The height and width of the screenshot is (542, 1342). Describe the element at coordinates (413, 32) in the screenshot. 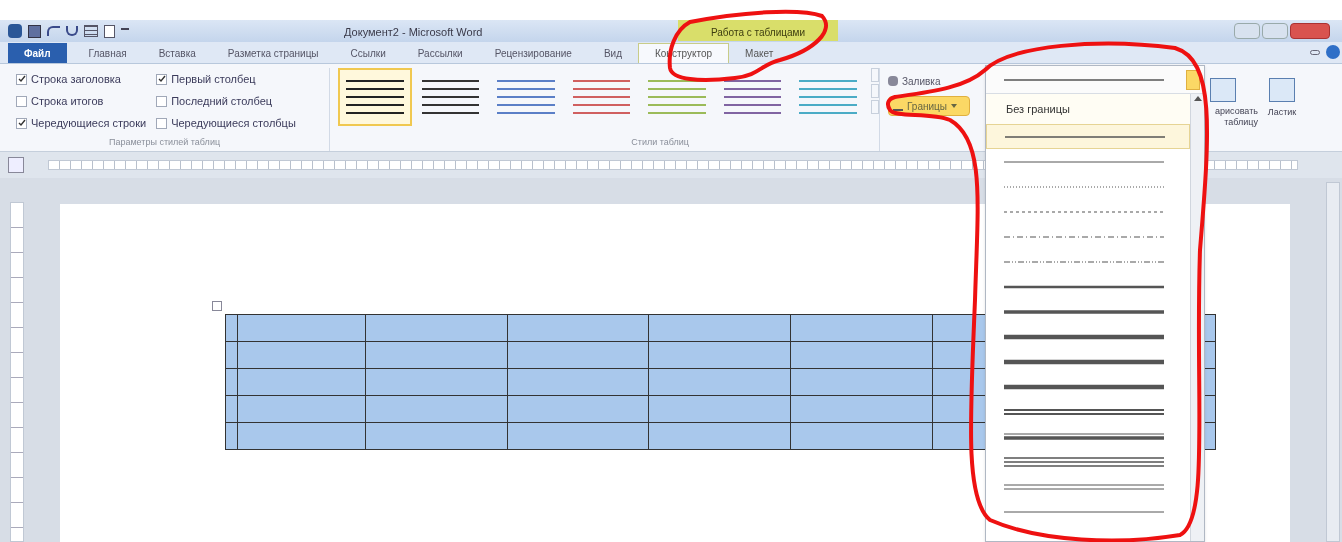

I see `window-title: Документ2 - Microsoft Word` at that location.